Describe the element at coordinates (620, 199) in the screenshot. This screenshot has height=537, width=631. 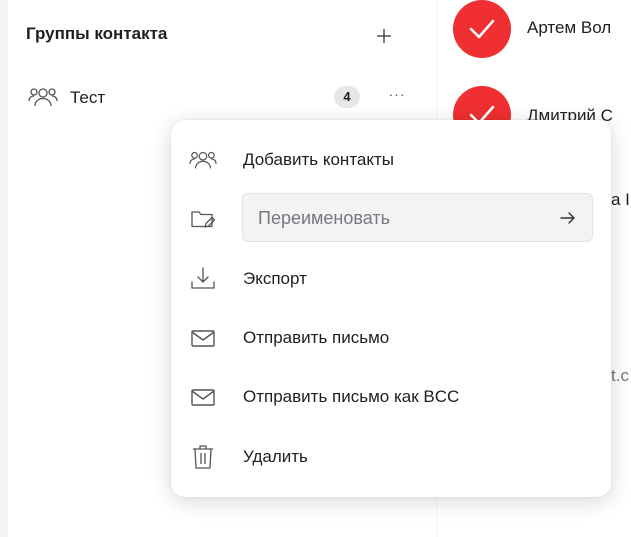
I see `contact-partial-text: а I` at that location.